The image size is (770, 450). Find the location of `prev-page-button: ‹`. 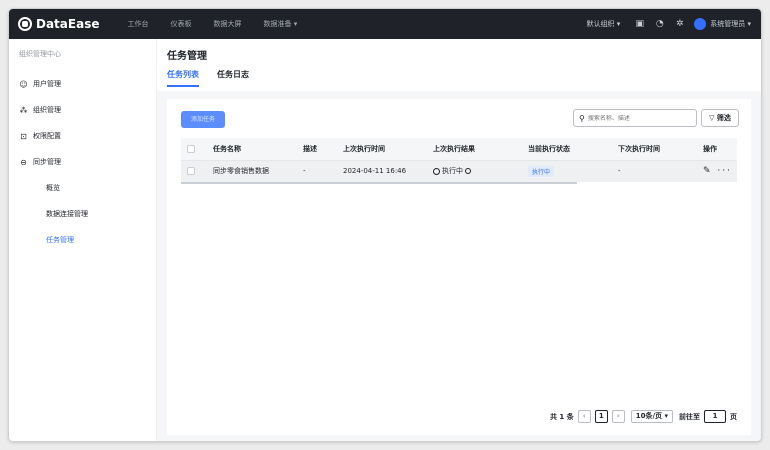

prev-page-button: ‹ is located at coordinates (584, 416).